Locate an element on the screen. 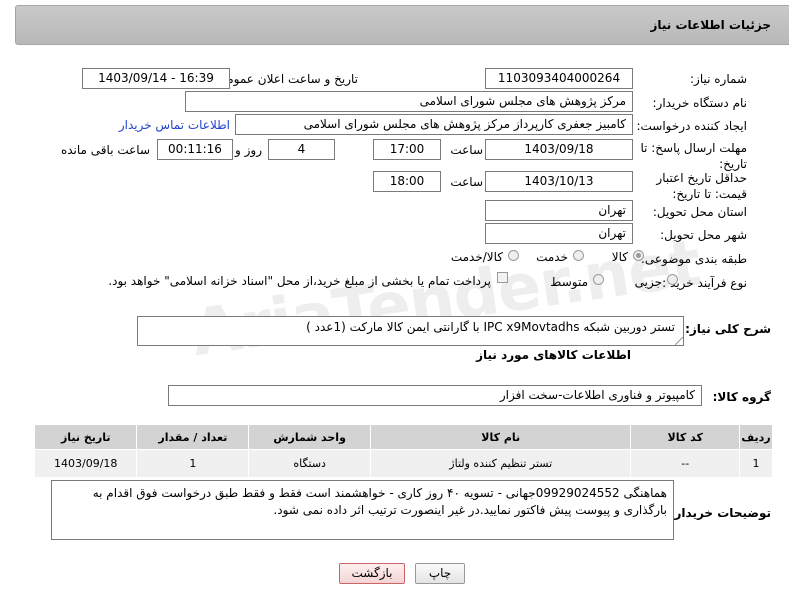  cell-name: تستر تنظیم کننده ولتاژ is located at coordinates (501, 463).